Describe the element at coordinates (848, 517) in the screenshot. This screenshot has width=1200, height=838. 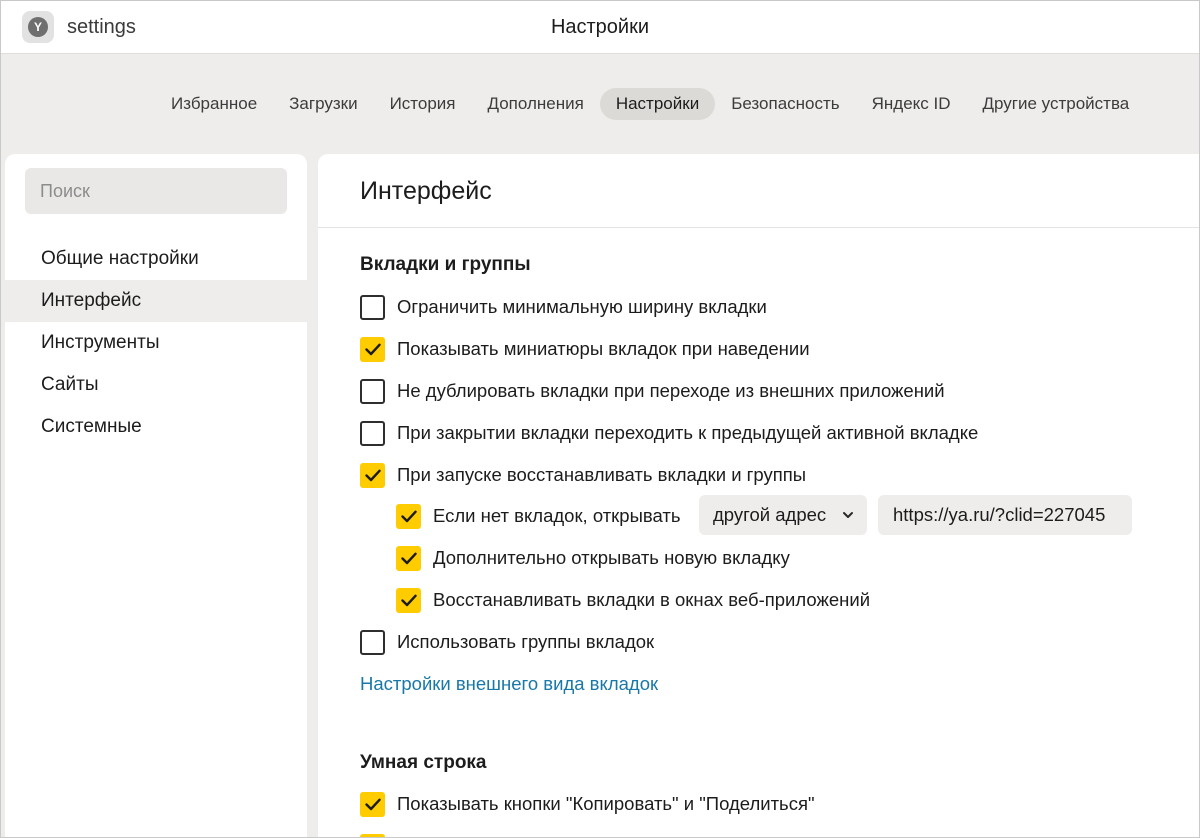
I see `chevron-down-icon` at that location.